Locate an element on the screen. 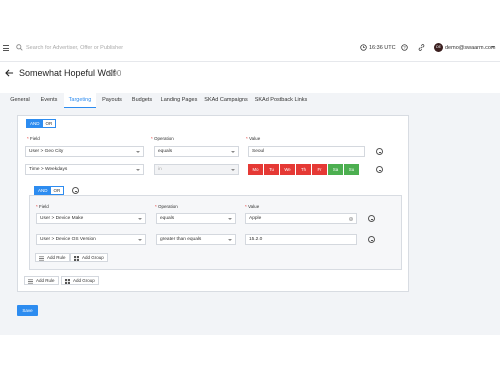  weekday-picker: Mo Tu We Th Fr Sa Su is located at coordinates (304, 169).